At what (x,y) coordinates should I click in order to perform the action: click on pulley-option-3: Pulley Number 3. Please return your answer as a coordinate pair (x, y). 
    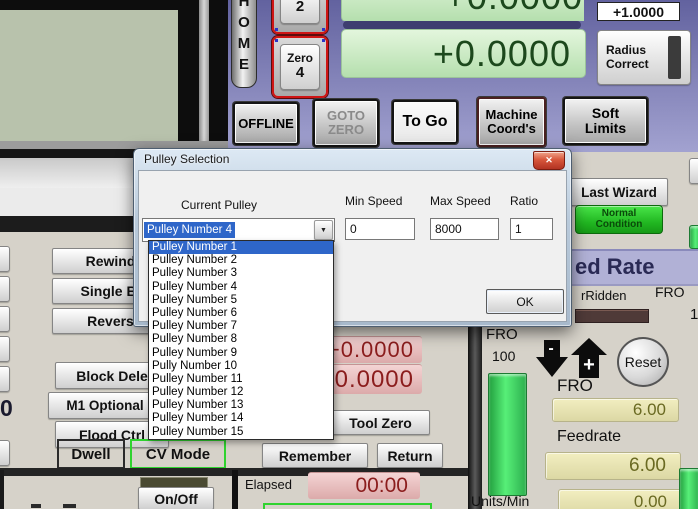
    Looking at the image, I should click on (241, 273).